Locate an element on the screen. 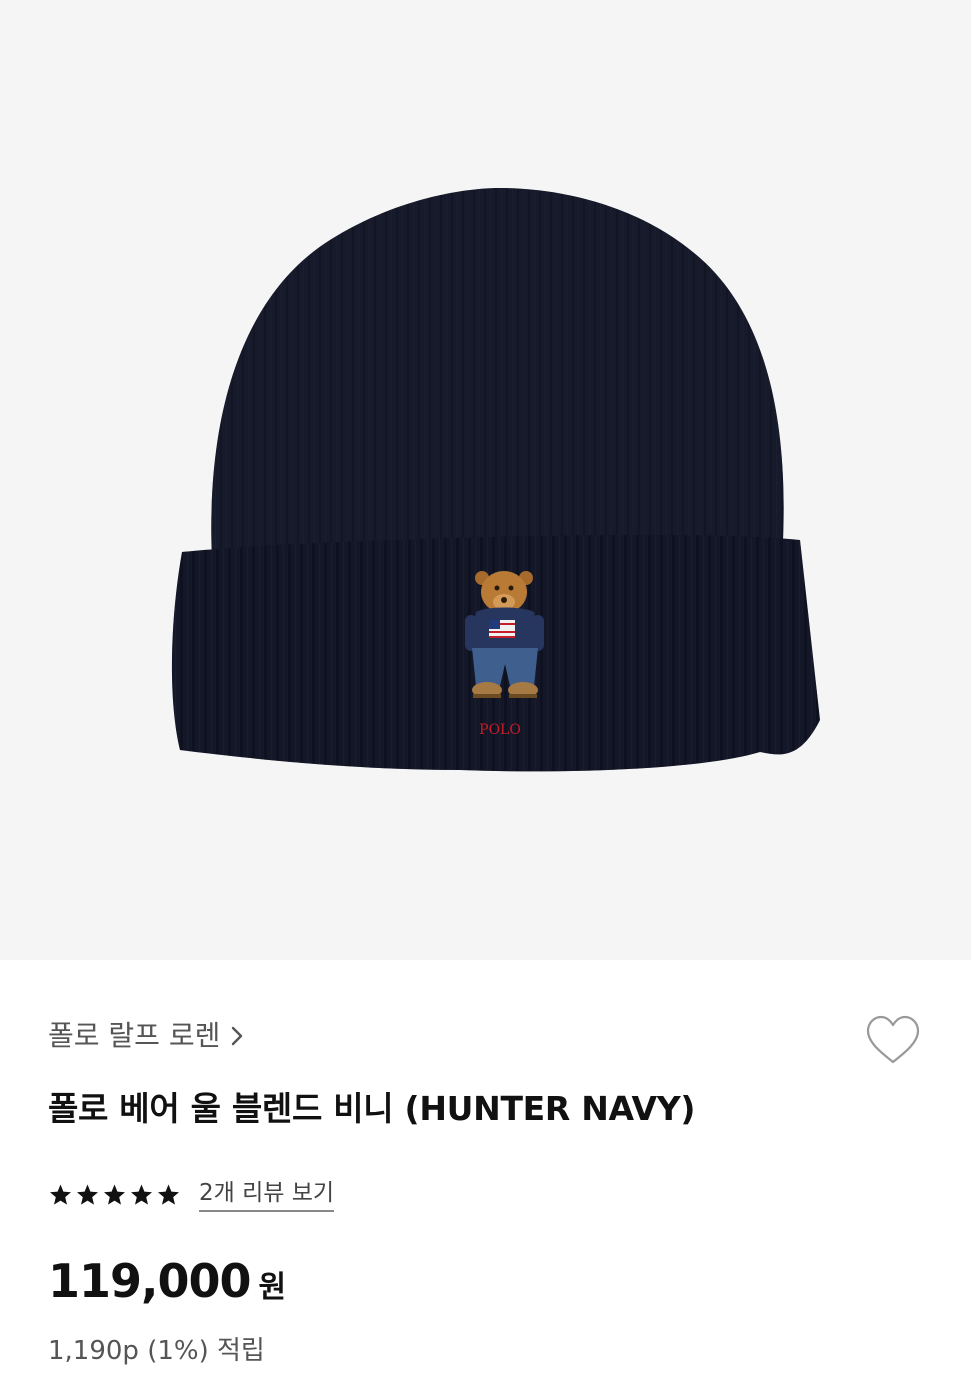 This screenshot has height=1388, width=971. price-value: 119,000 is located at coordinates (150, 1281).